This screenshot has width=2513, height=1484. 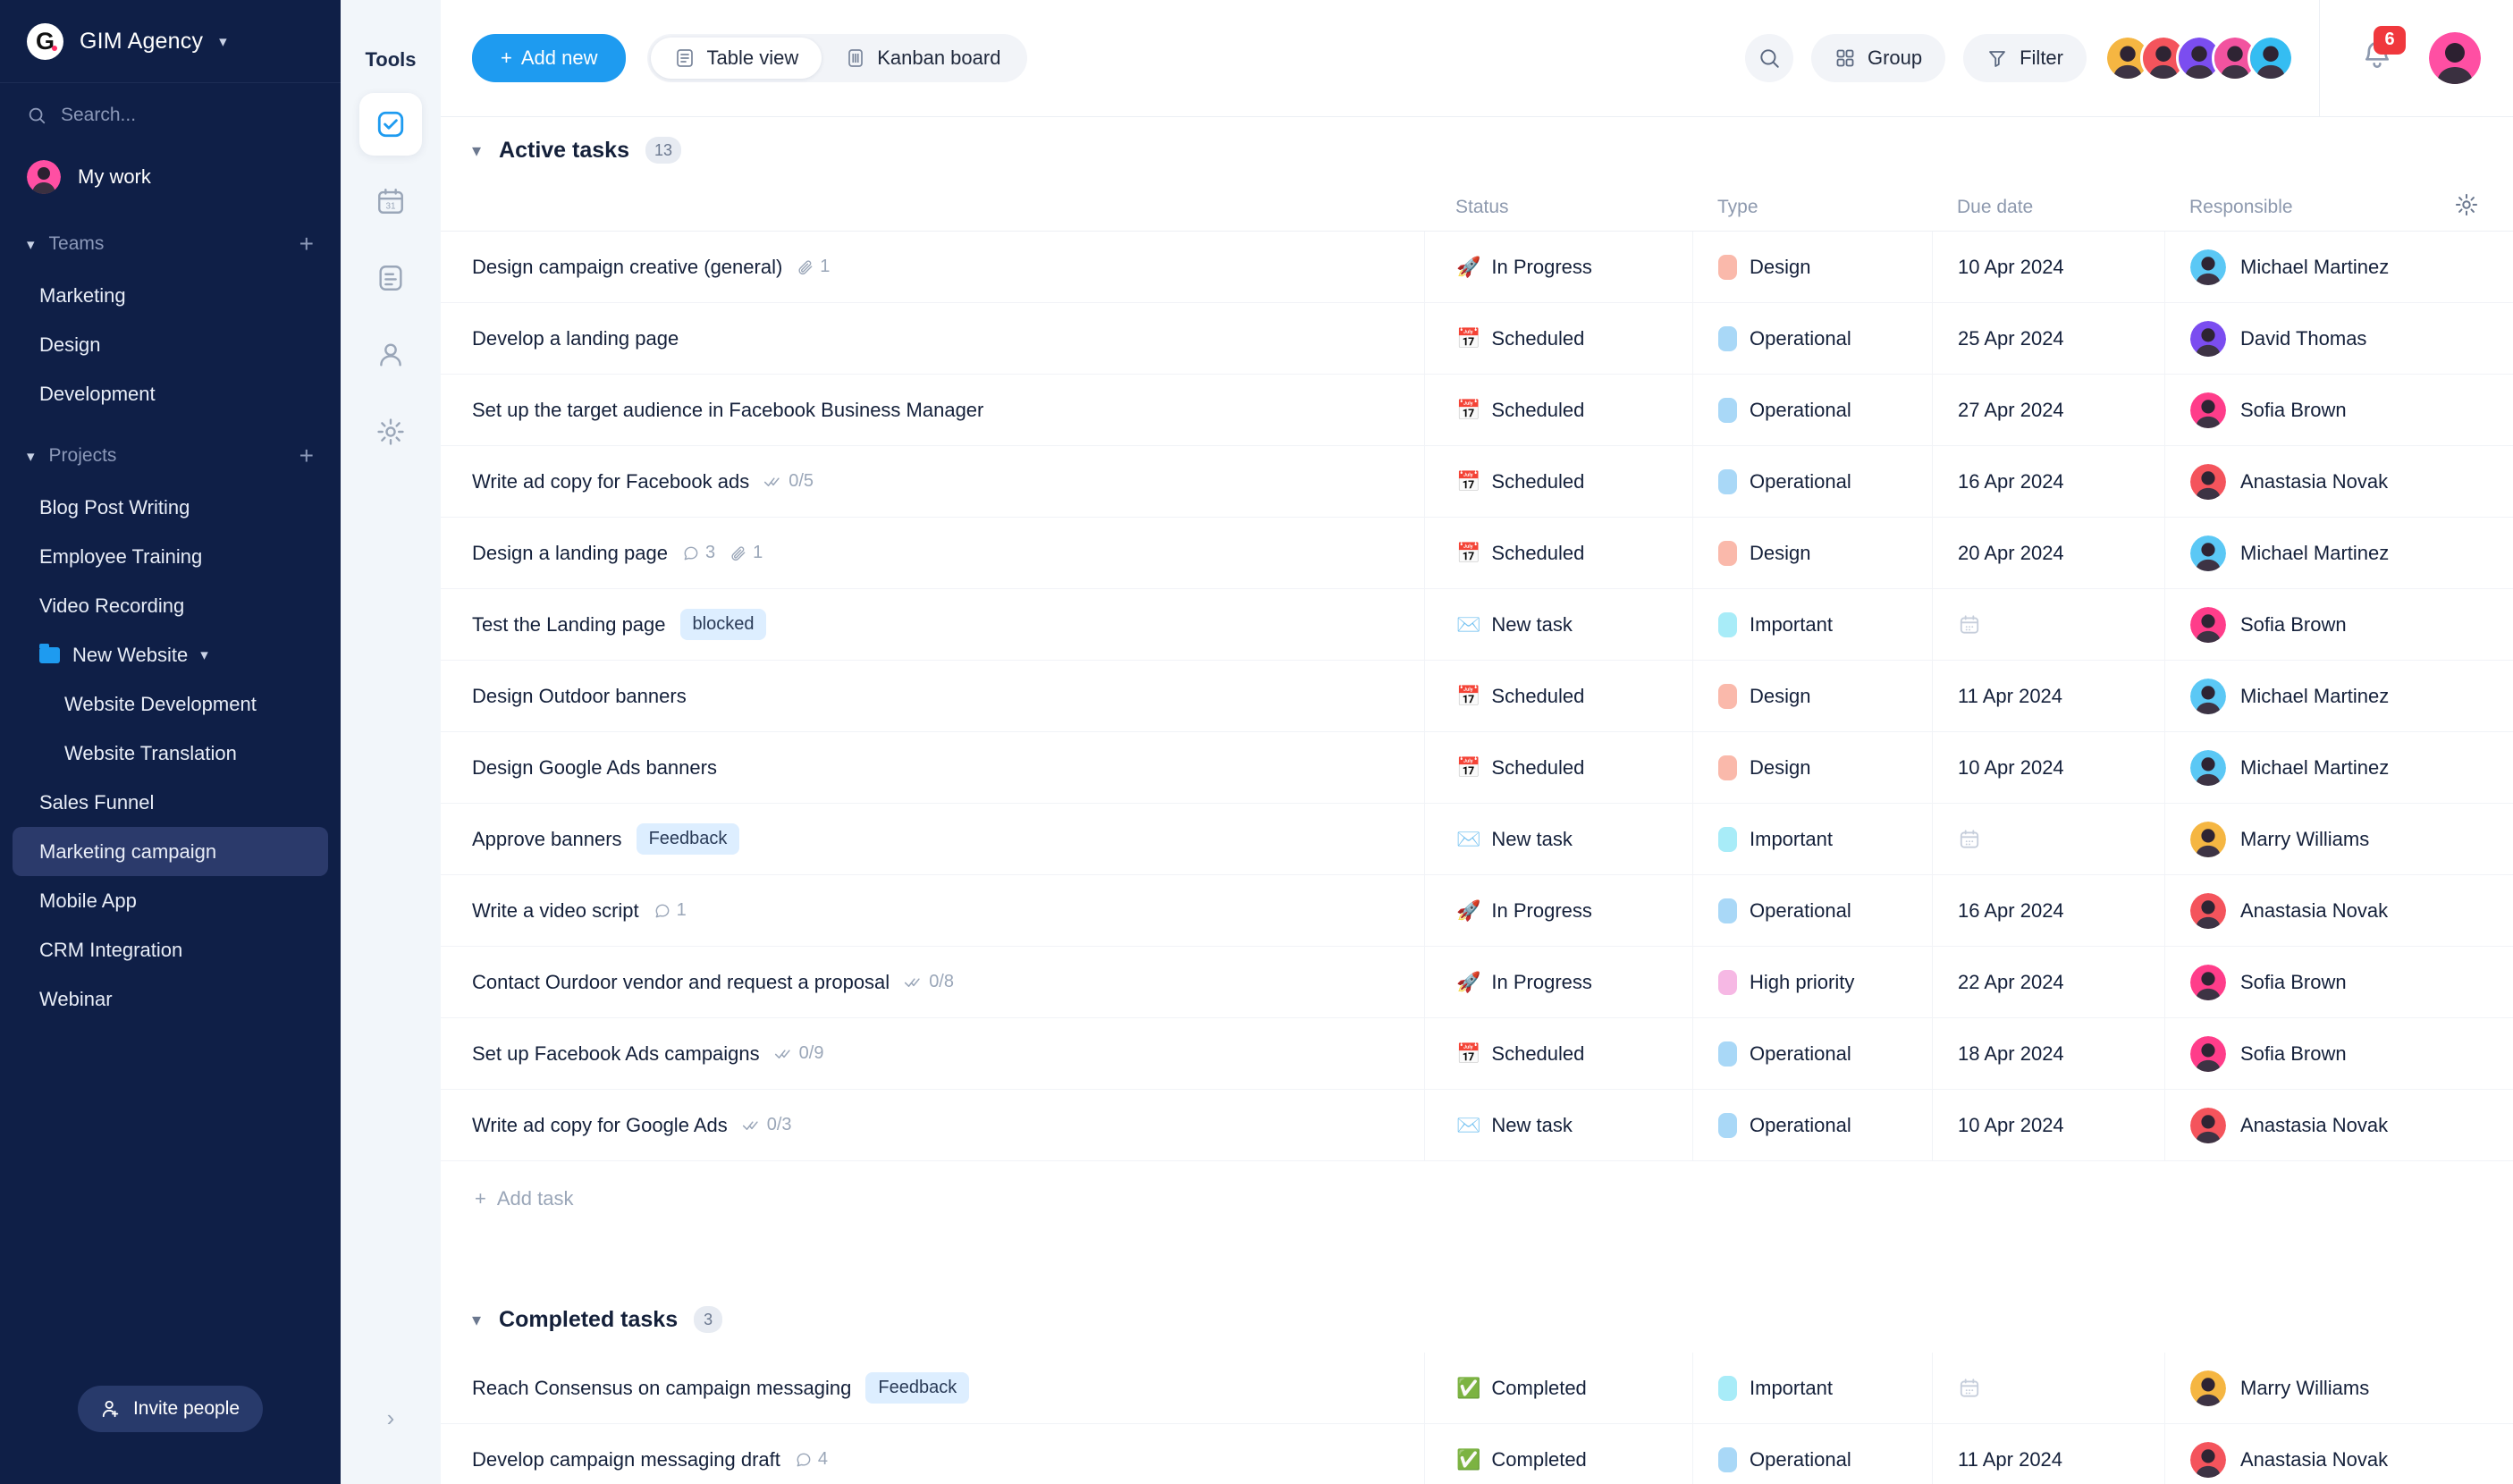 I want to click on task-name-cell: Design Outdoor banners, so click(x=932, y=696).